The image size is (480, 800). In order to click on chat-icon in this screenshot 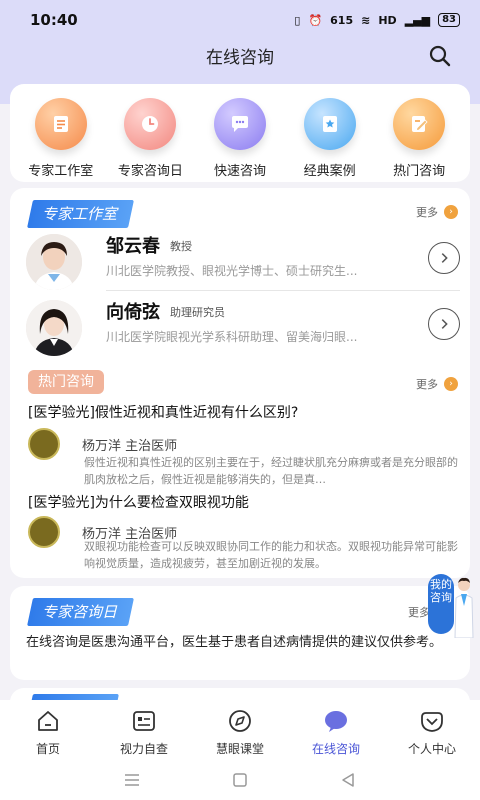, I will do `click(239, 124)`.